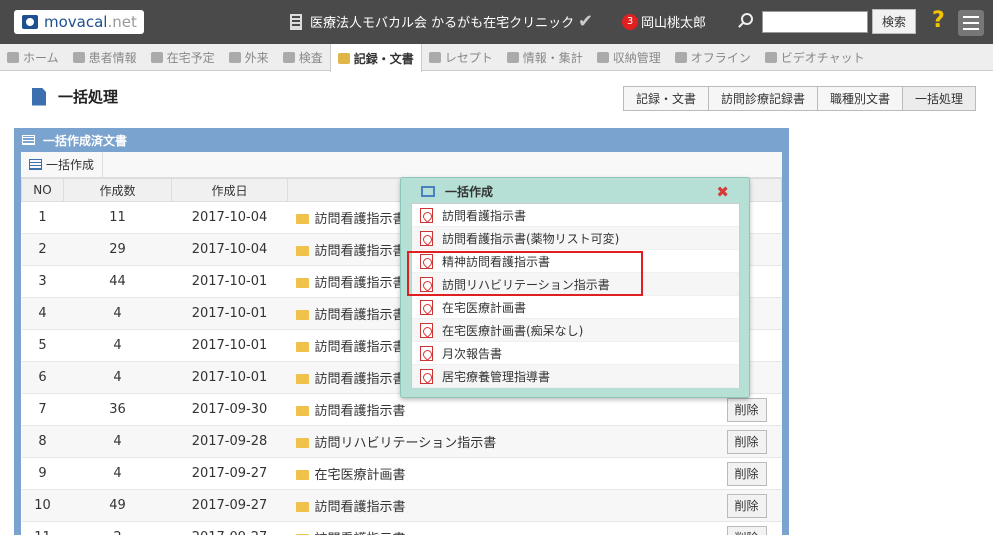  I want to click on row-document: 訪問リハビリテーション指示書, so click(499, 441).